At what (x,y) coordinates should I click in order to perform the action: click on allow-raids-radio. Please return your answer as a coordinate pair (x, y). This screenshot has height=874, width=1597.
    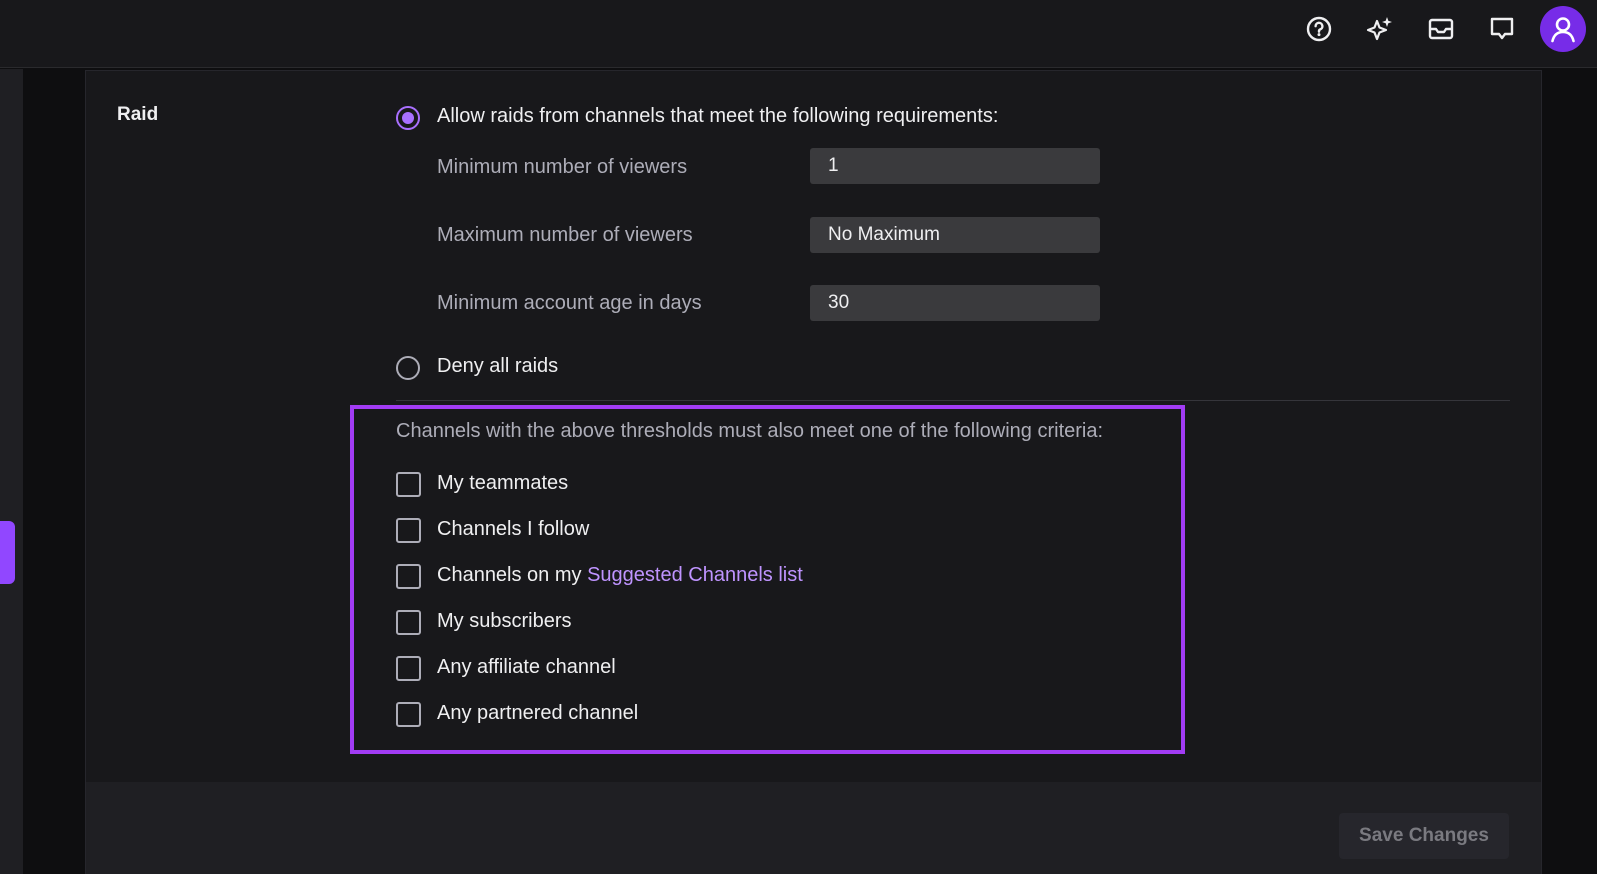
    Looking at the image, I should click on (408, 118).